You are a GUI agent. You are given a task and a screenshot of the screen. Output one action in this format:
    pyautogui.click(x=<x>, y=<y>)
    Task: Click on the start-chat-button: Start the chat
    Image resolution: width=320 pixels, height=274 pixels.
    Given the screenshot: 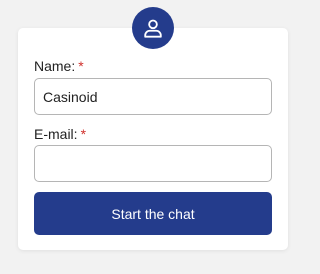 What is the action you would take?
    pyautogui.click(x=153, y=213)
    